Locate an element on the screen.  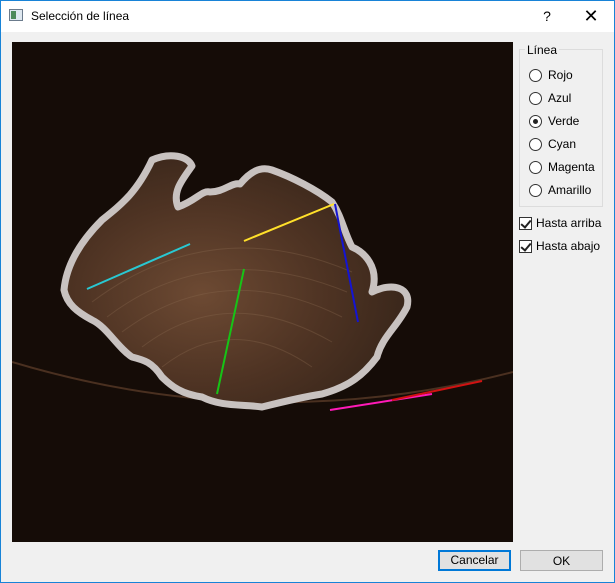
radio-rojo: Rojo is located at coordinates (551, 75).